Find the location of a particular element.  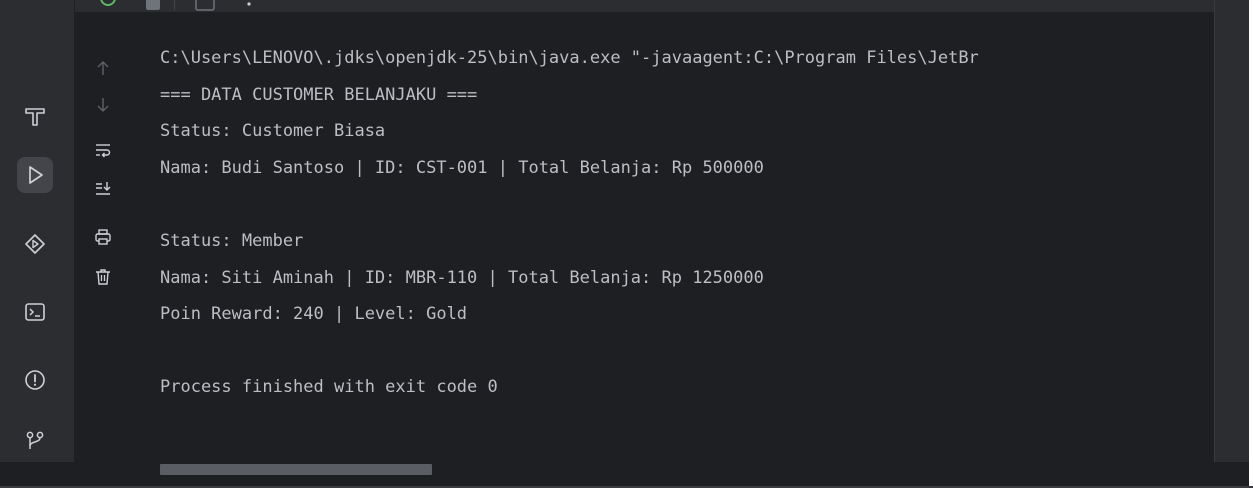

terminal-icon is located at coordinates (35, 312).